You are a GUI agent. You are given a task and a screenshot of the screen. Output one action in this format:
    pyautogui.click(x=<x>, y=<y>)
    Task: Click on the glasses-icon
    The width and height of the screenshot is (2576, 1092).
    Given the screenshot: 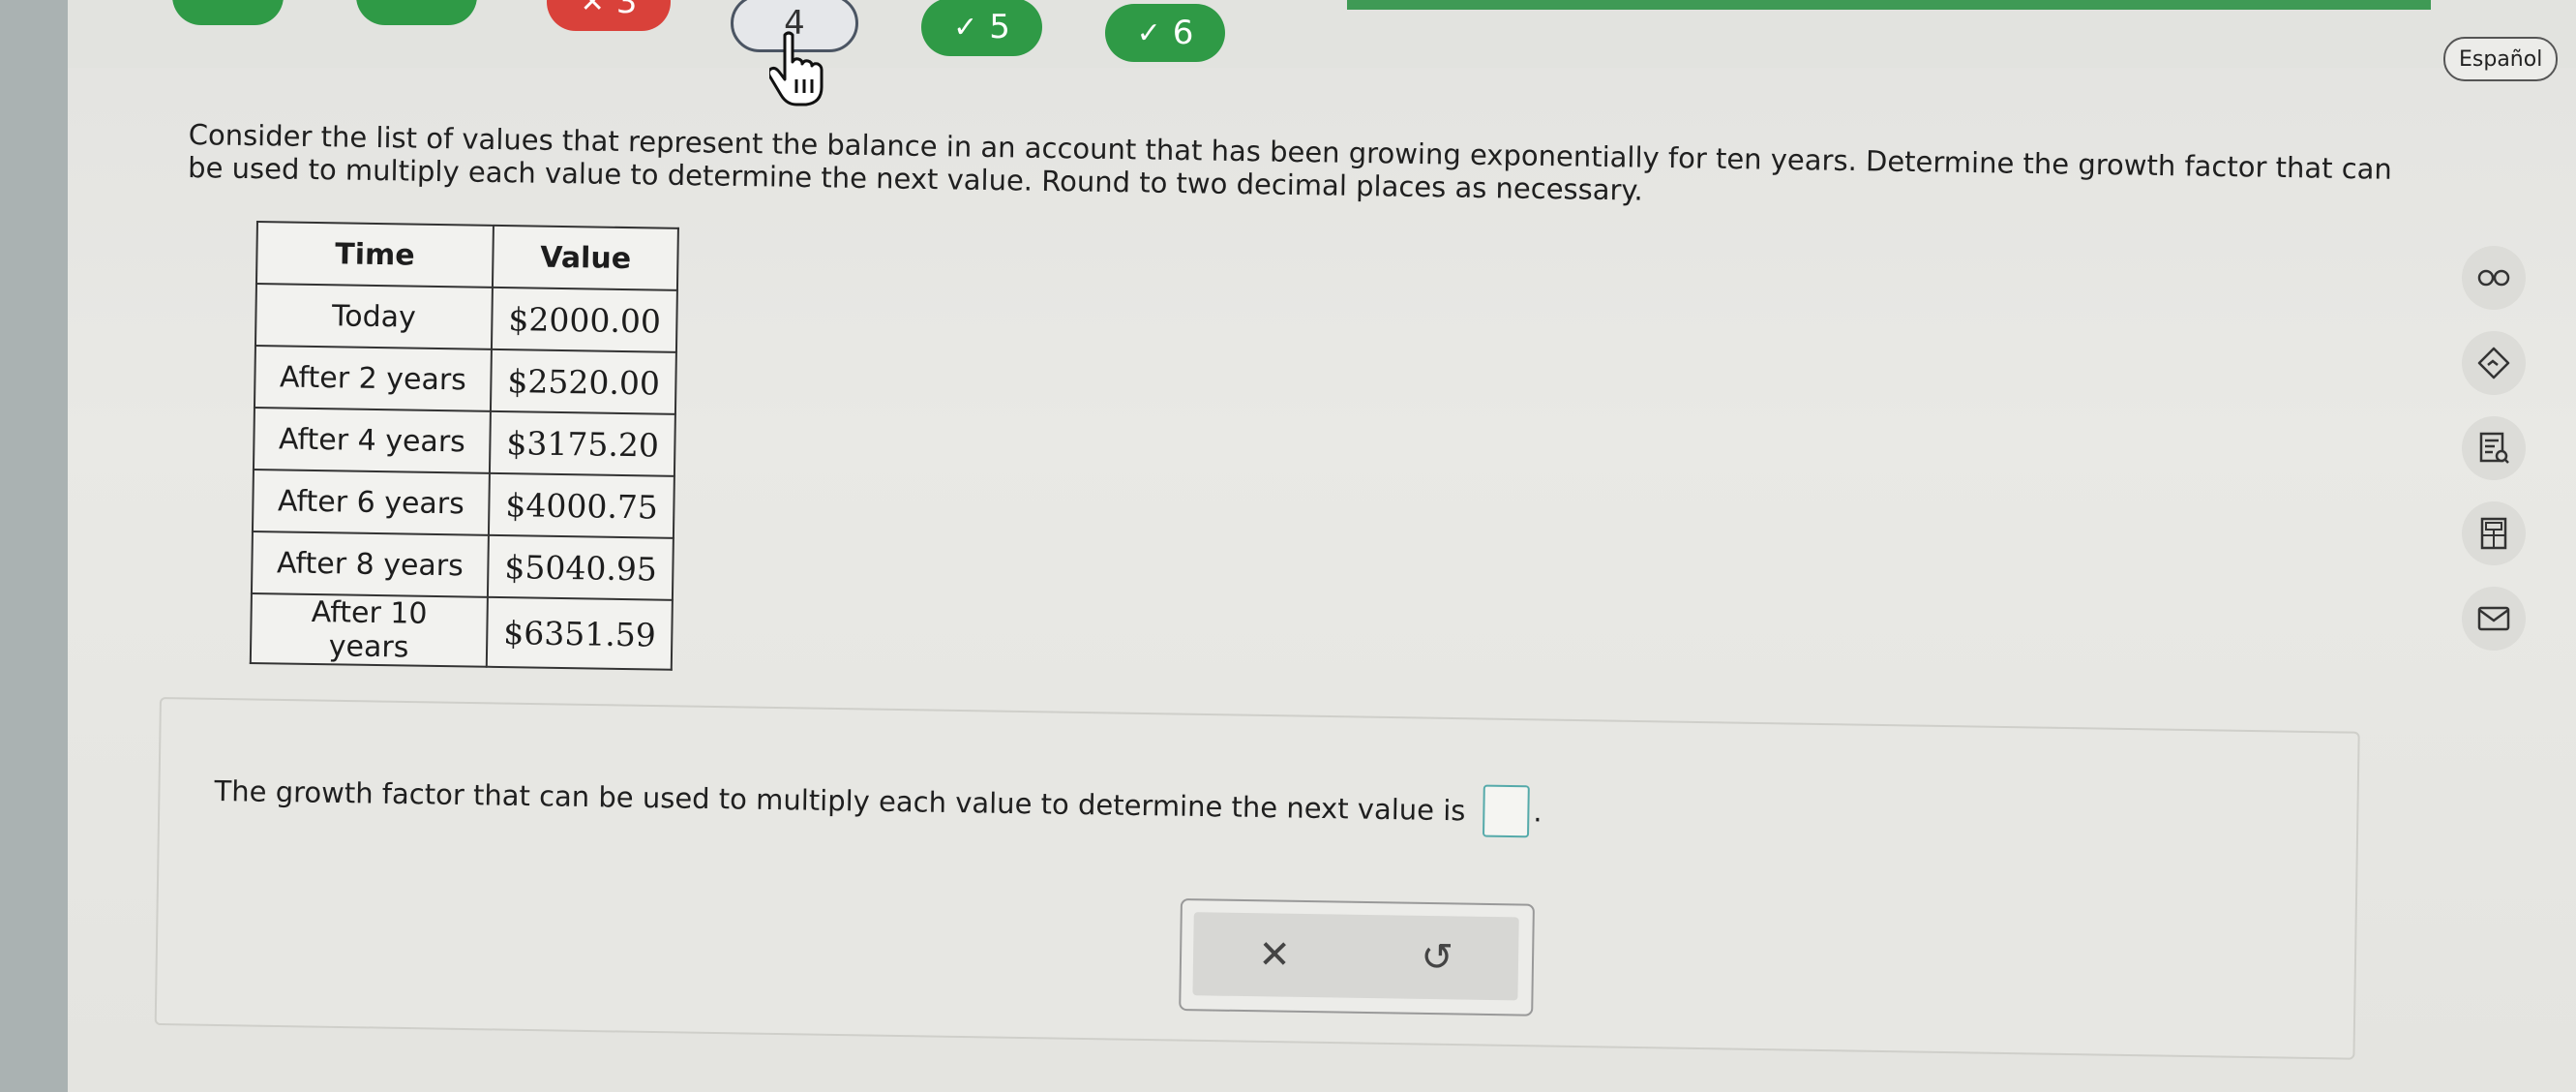 What is the action you would take?
    pyautogui.click(x=2493, y=278)
    